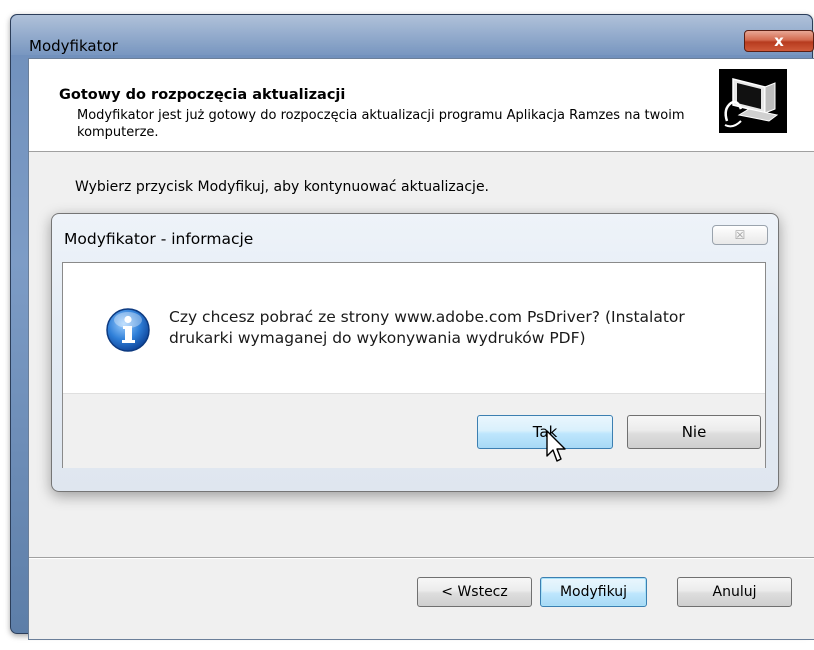  What do you see at coordinates (593, 592) in the screenshot?
I see `modify-button: Modyfikuj` at bounding box center [593, 592].